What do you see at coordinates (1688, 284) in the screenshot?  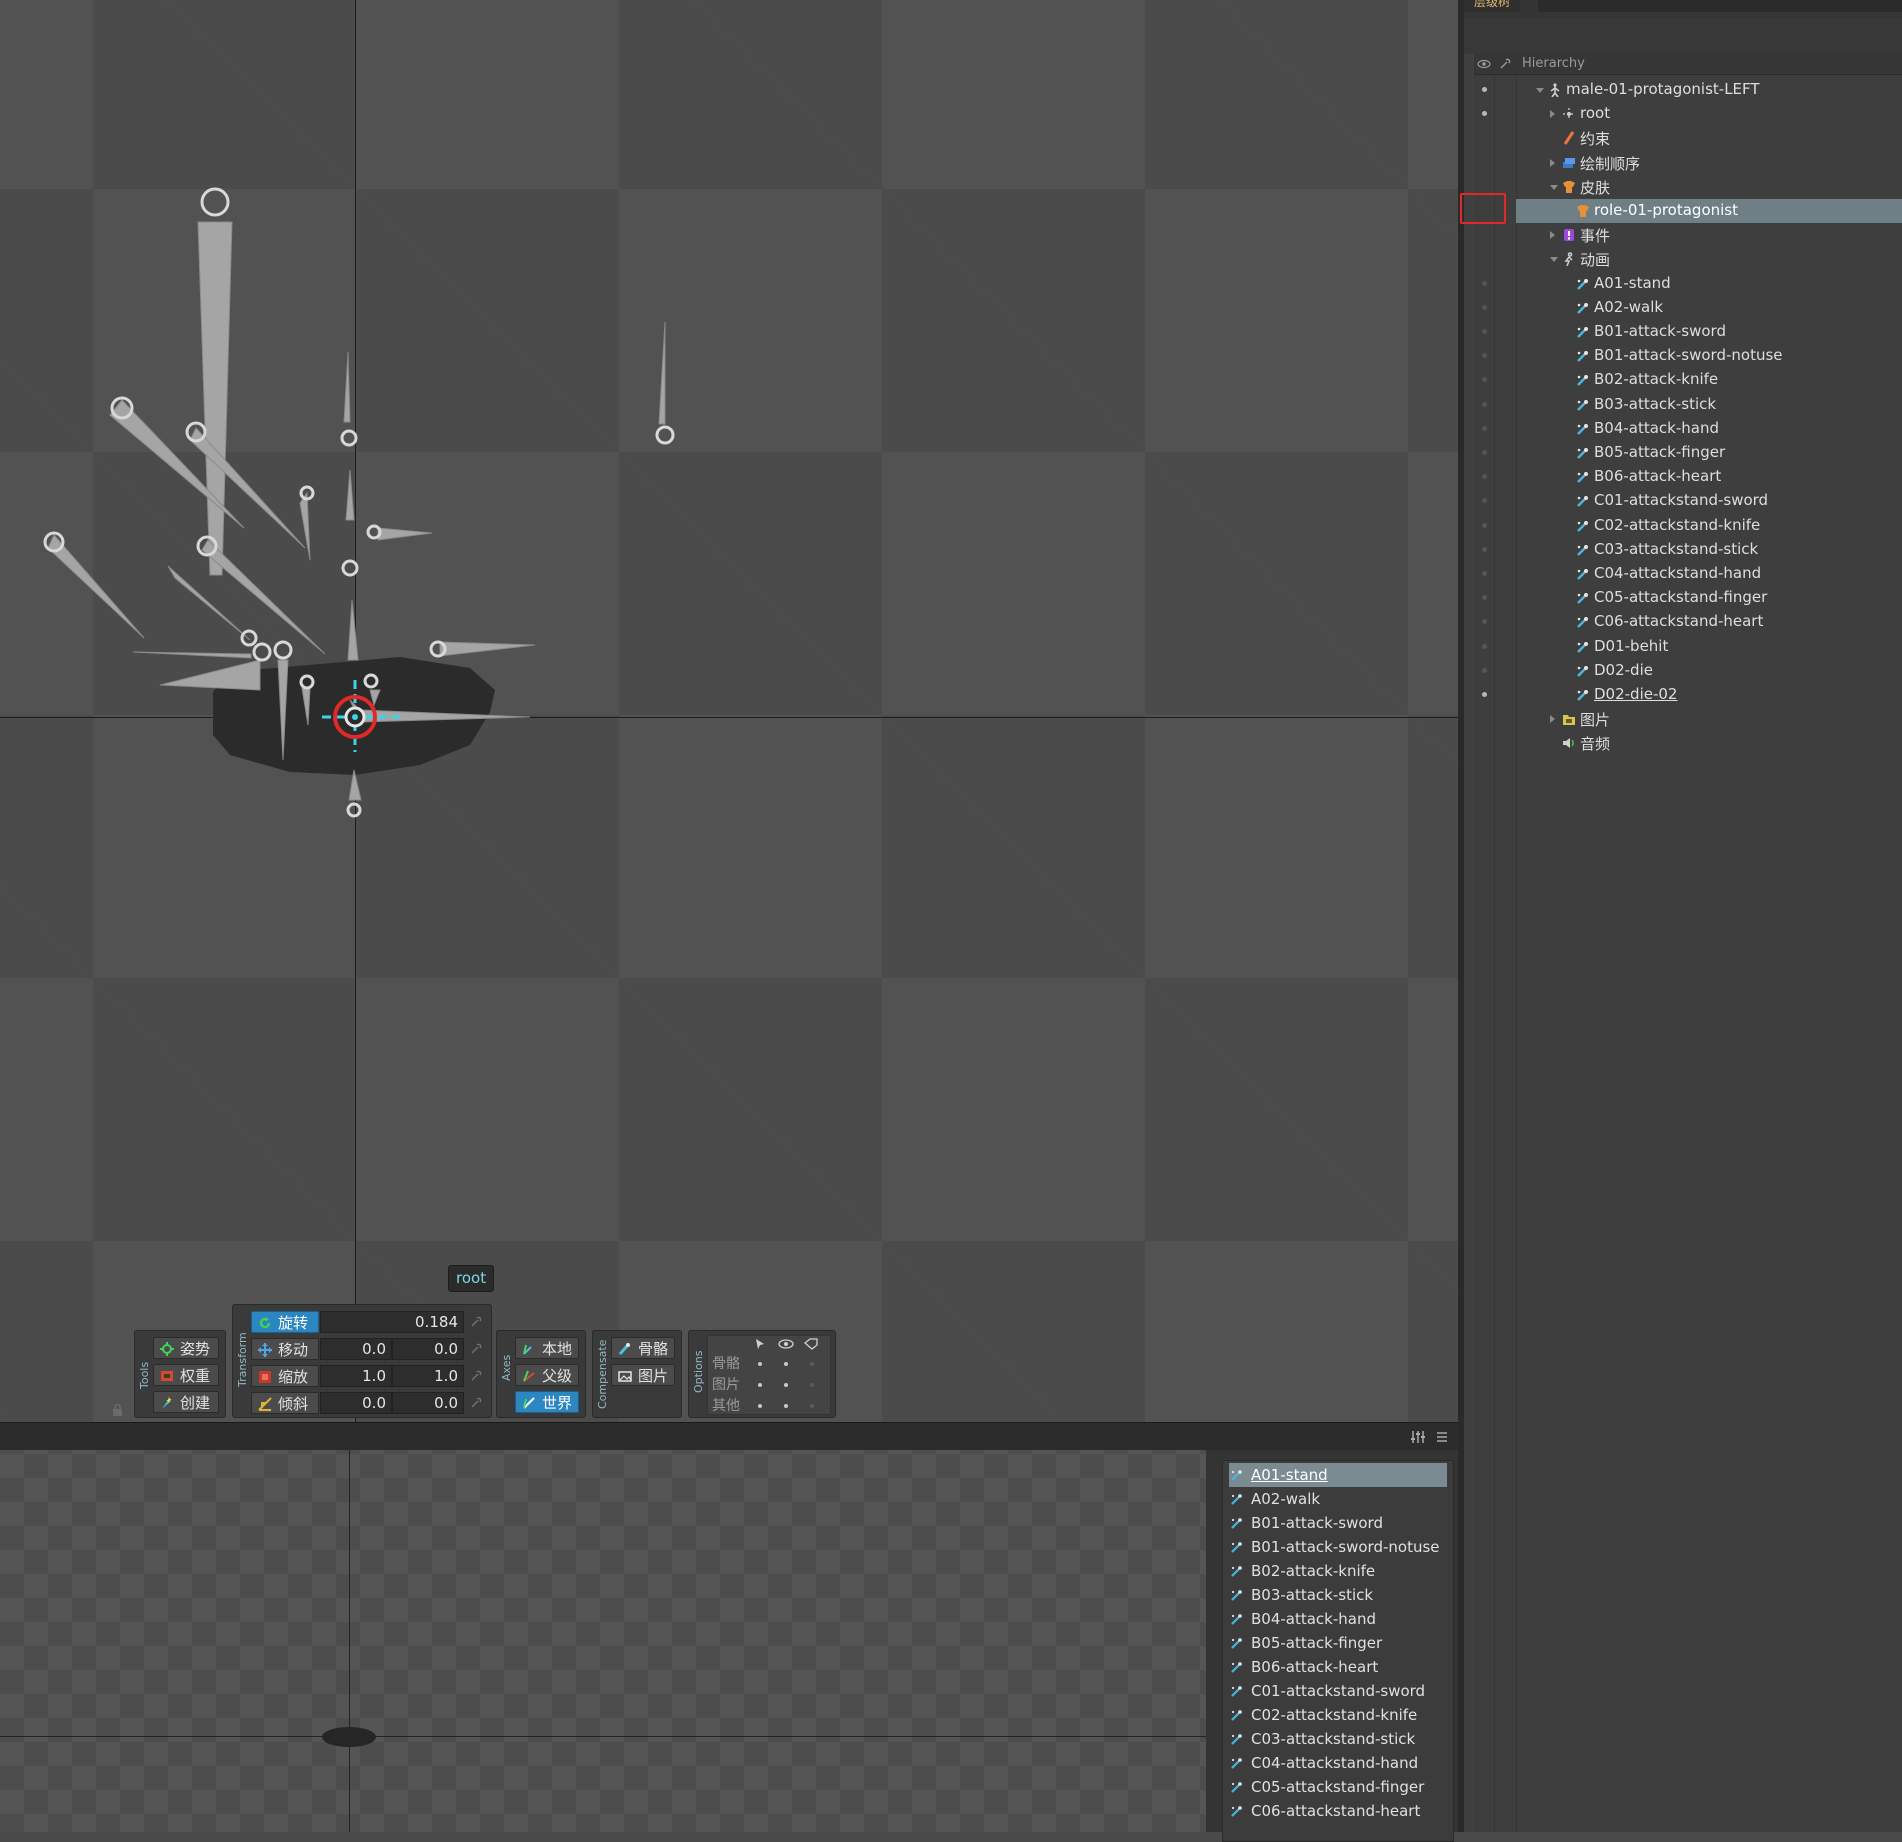 I see `tree-animation-item: A01-stand` at bounding box center [1688, 284].